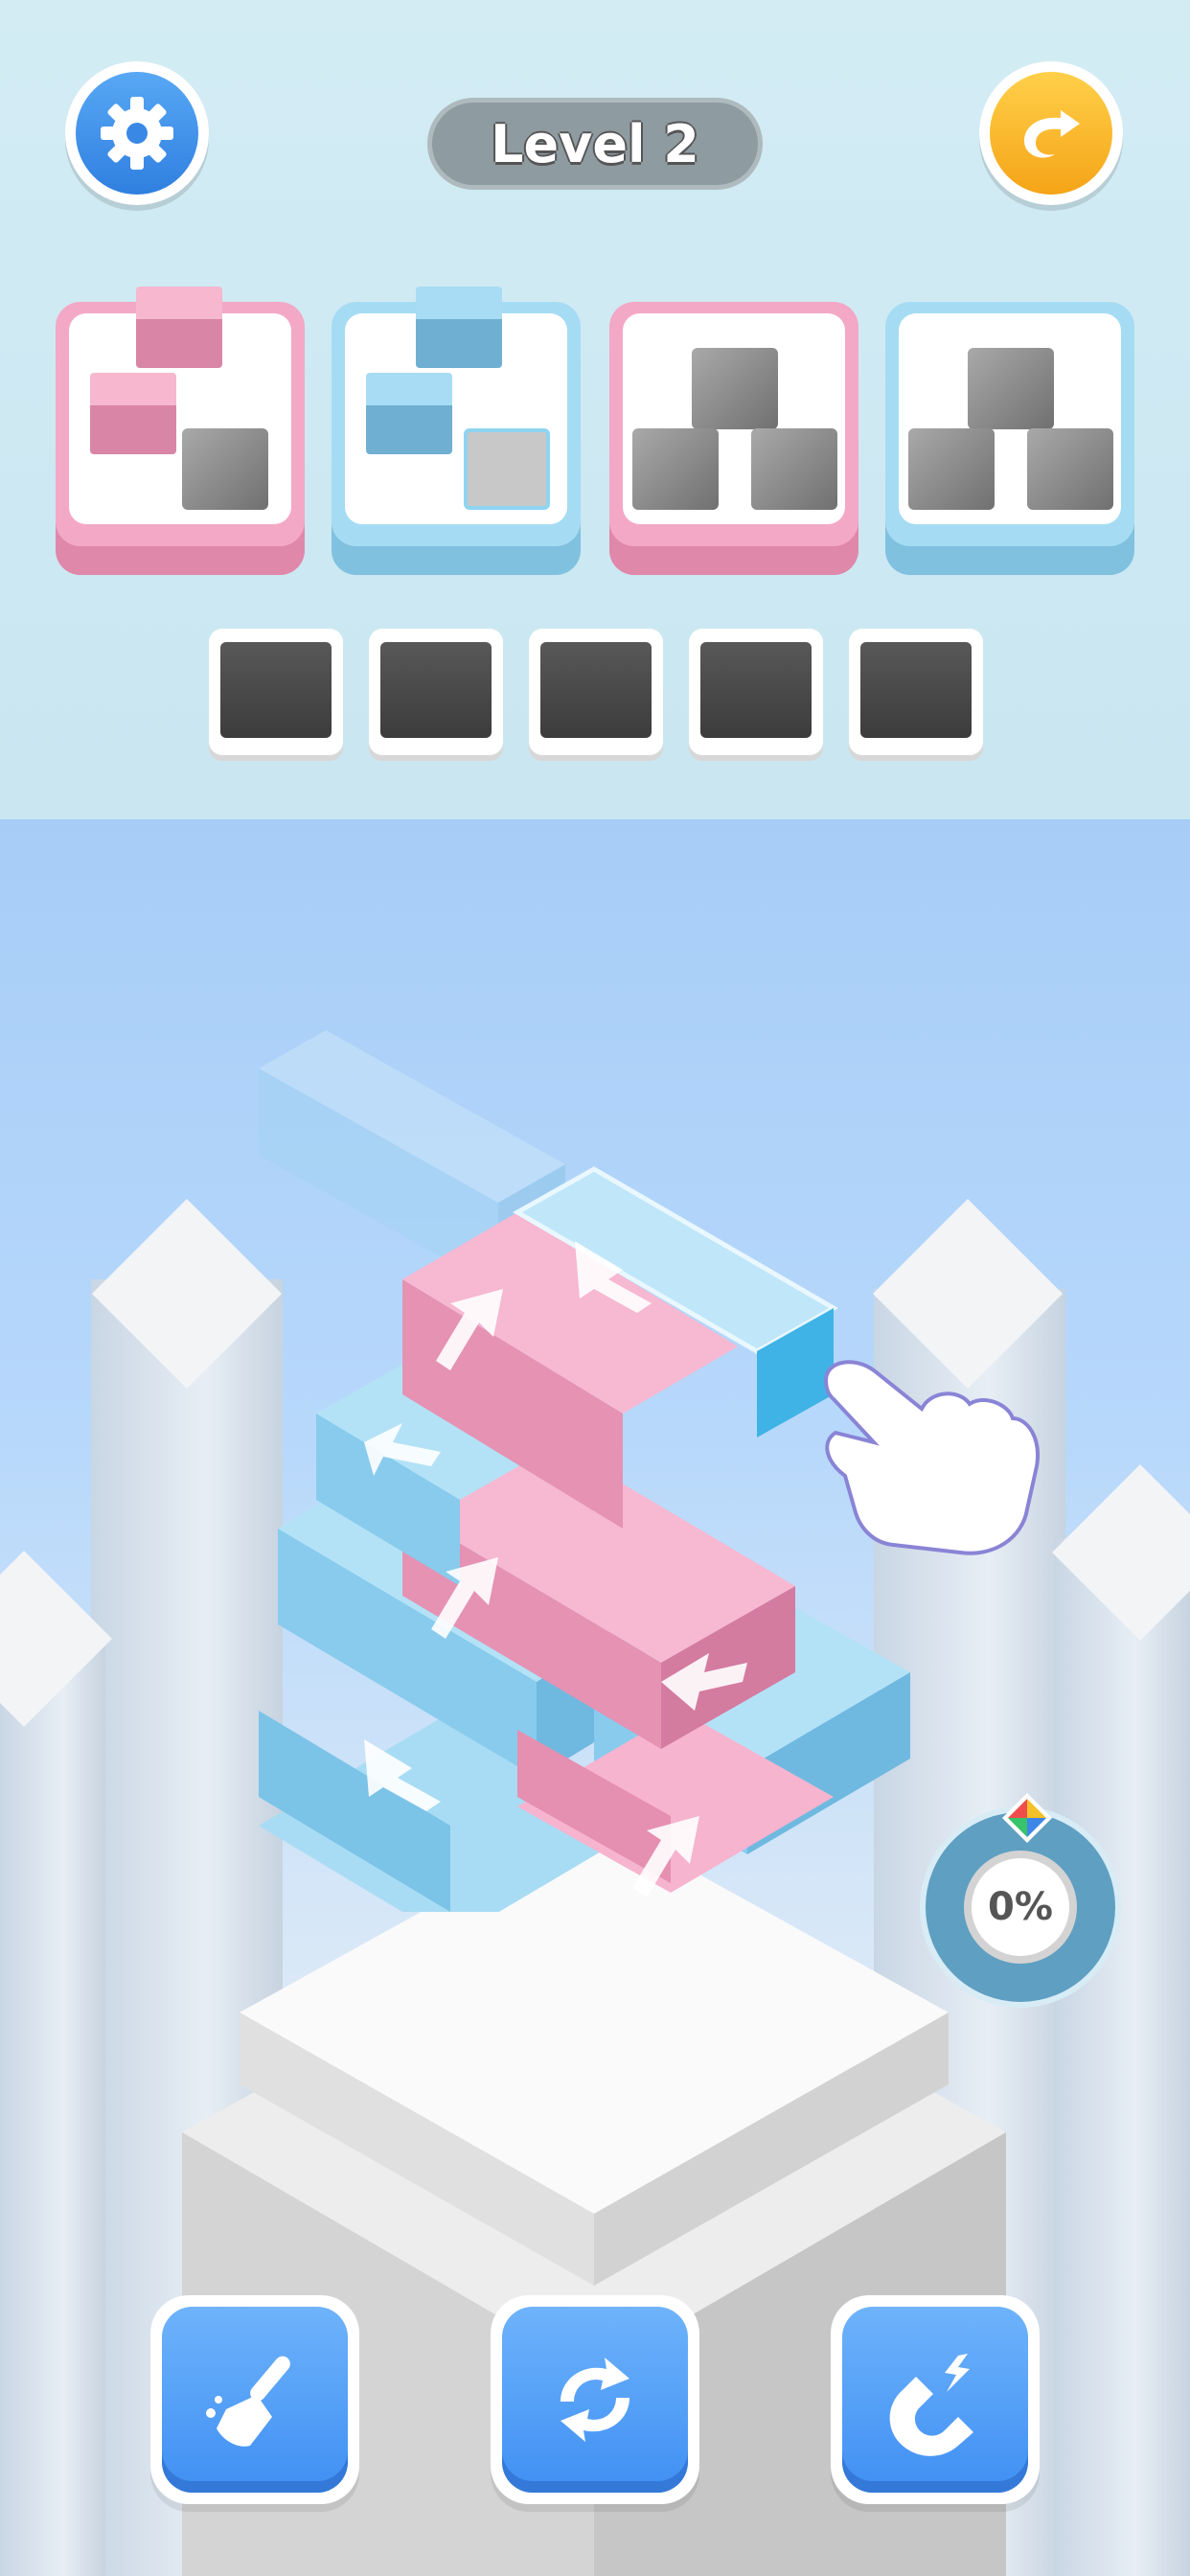 This screenshot has width=1190, height=2576. I want to click on settings-button, so click(137, 133).